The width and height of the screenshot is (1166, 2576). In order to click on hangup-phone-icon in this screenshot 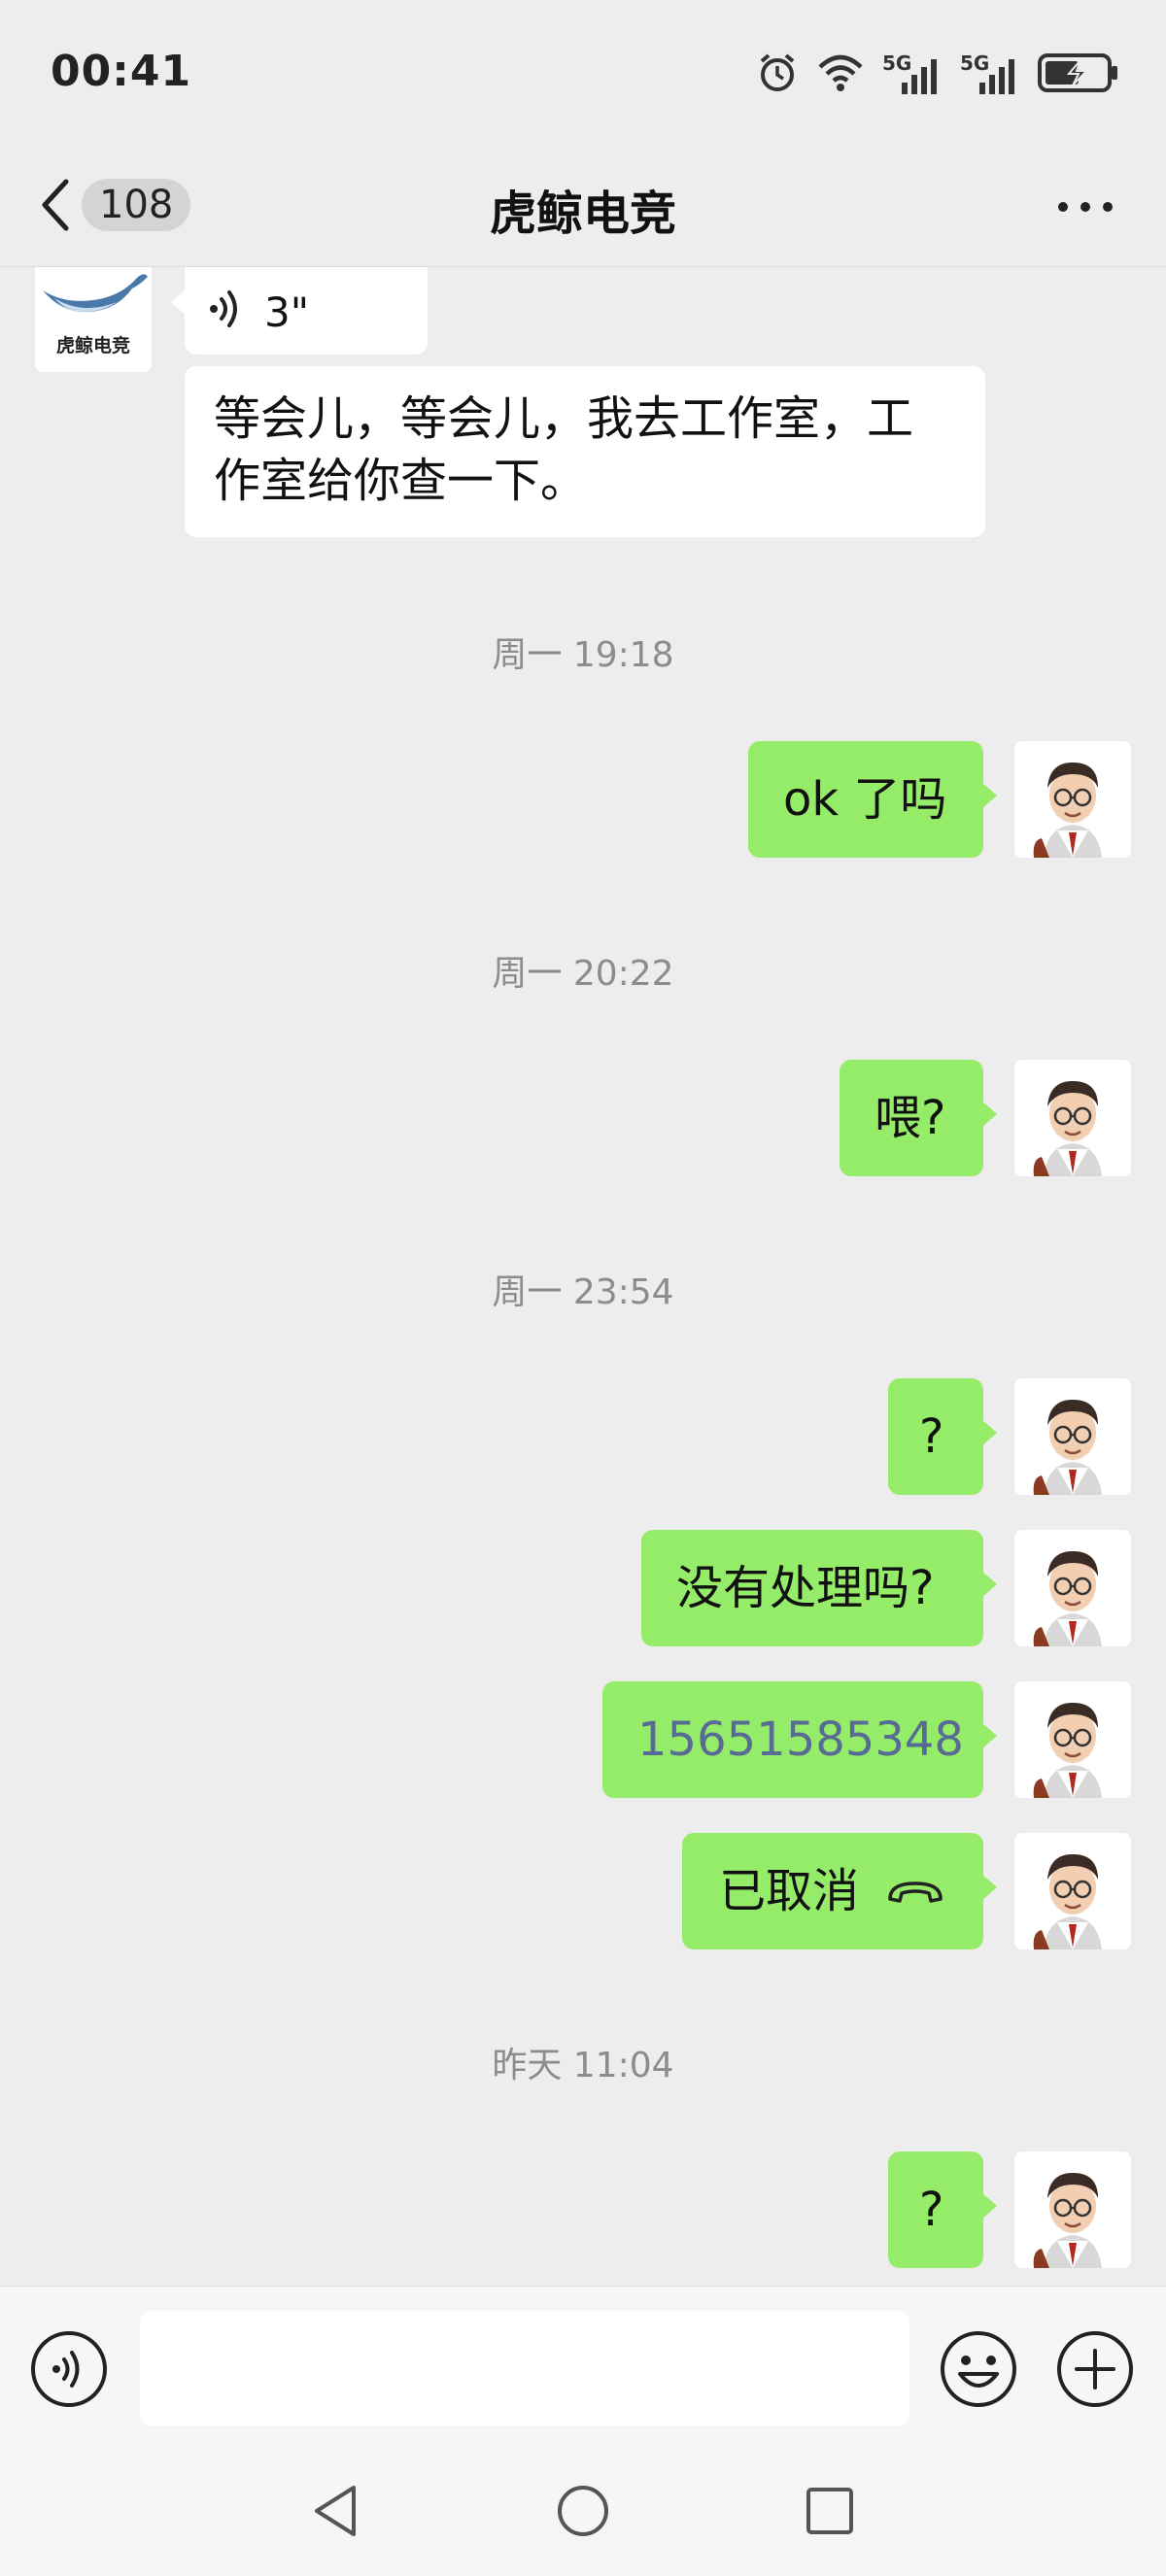, I will do `click(915, 1892)`.